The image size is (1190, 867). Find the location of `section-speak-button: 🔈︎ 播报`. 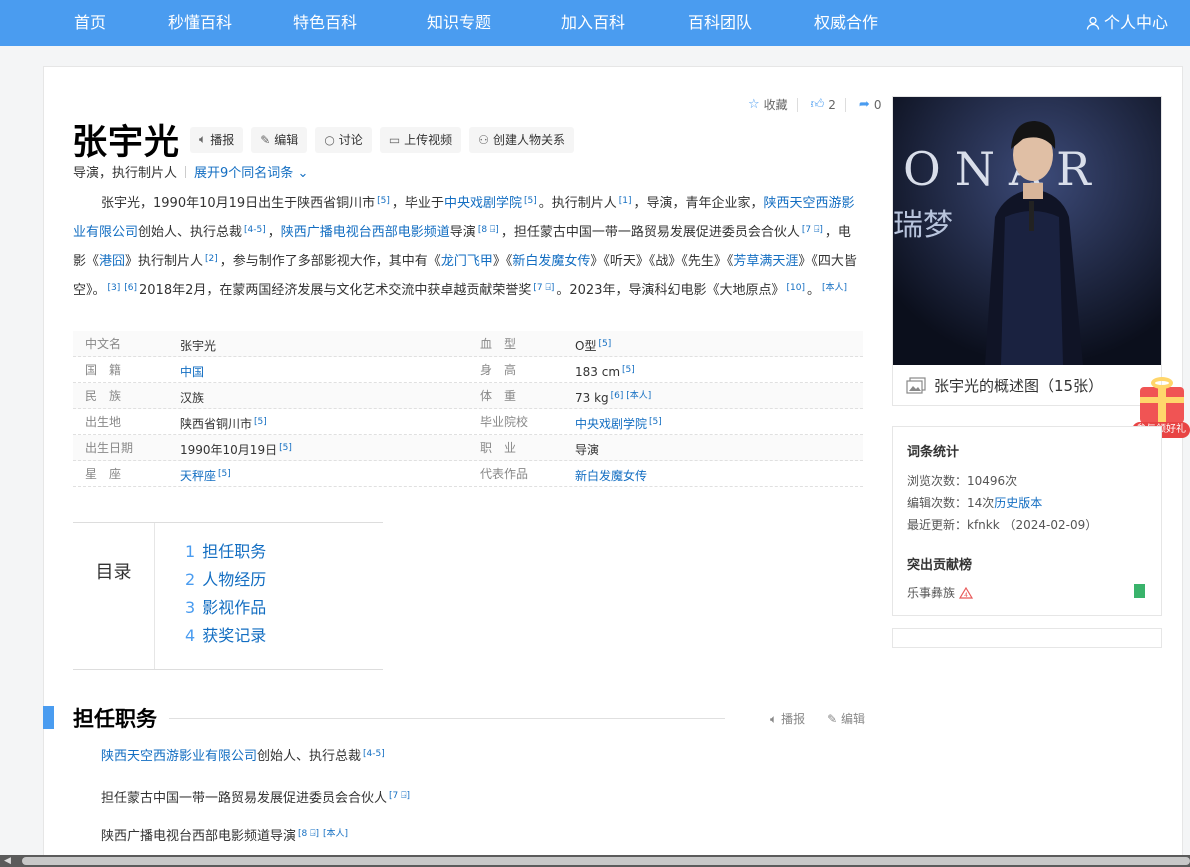

section-speak-button: 🔈︎ 播报 is located at coordinates (787, 718).